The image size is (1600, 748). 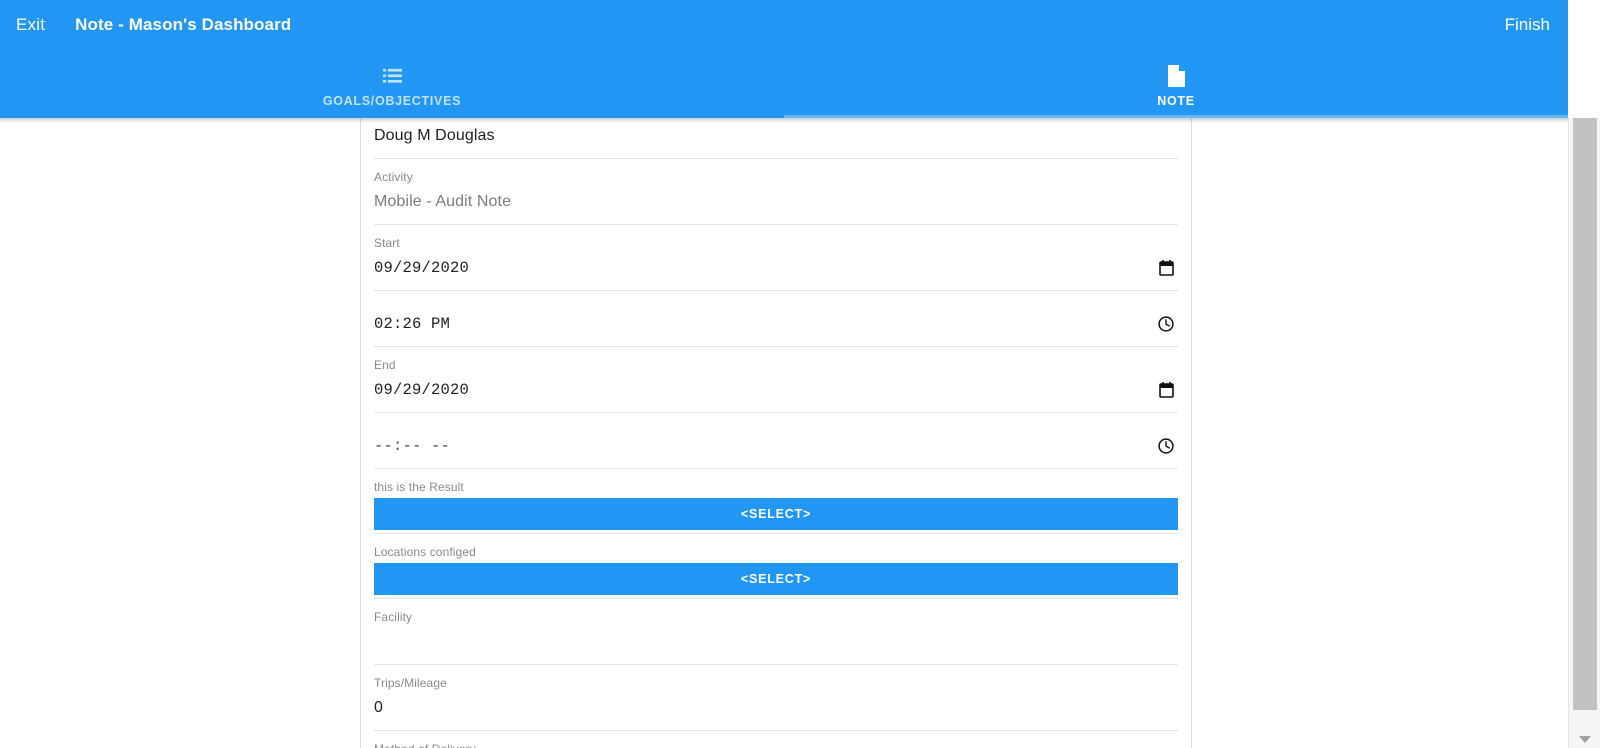 I want to click on header-bar: Exit Note - Mason's Dashboard Finish, so click(x=784, y=24).